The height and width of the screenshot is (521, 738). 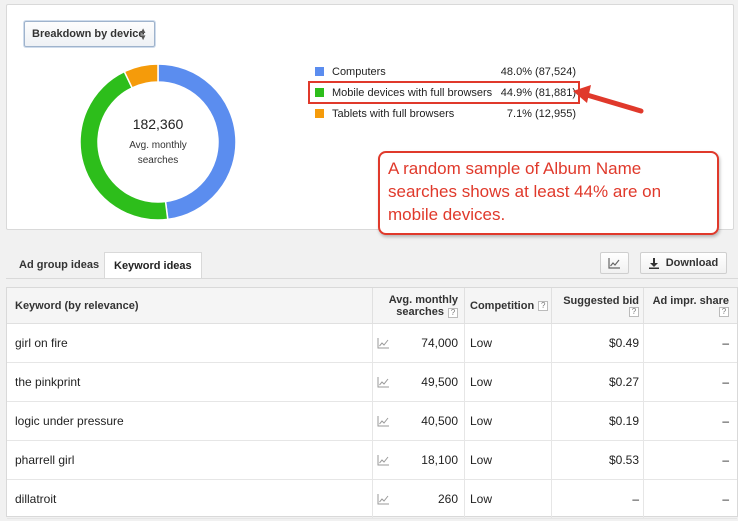 I want to click on donut-total: 182,360, so click(x=158, y=124).